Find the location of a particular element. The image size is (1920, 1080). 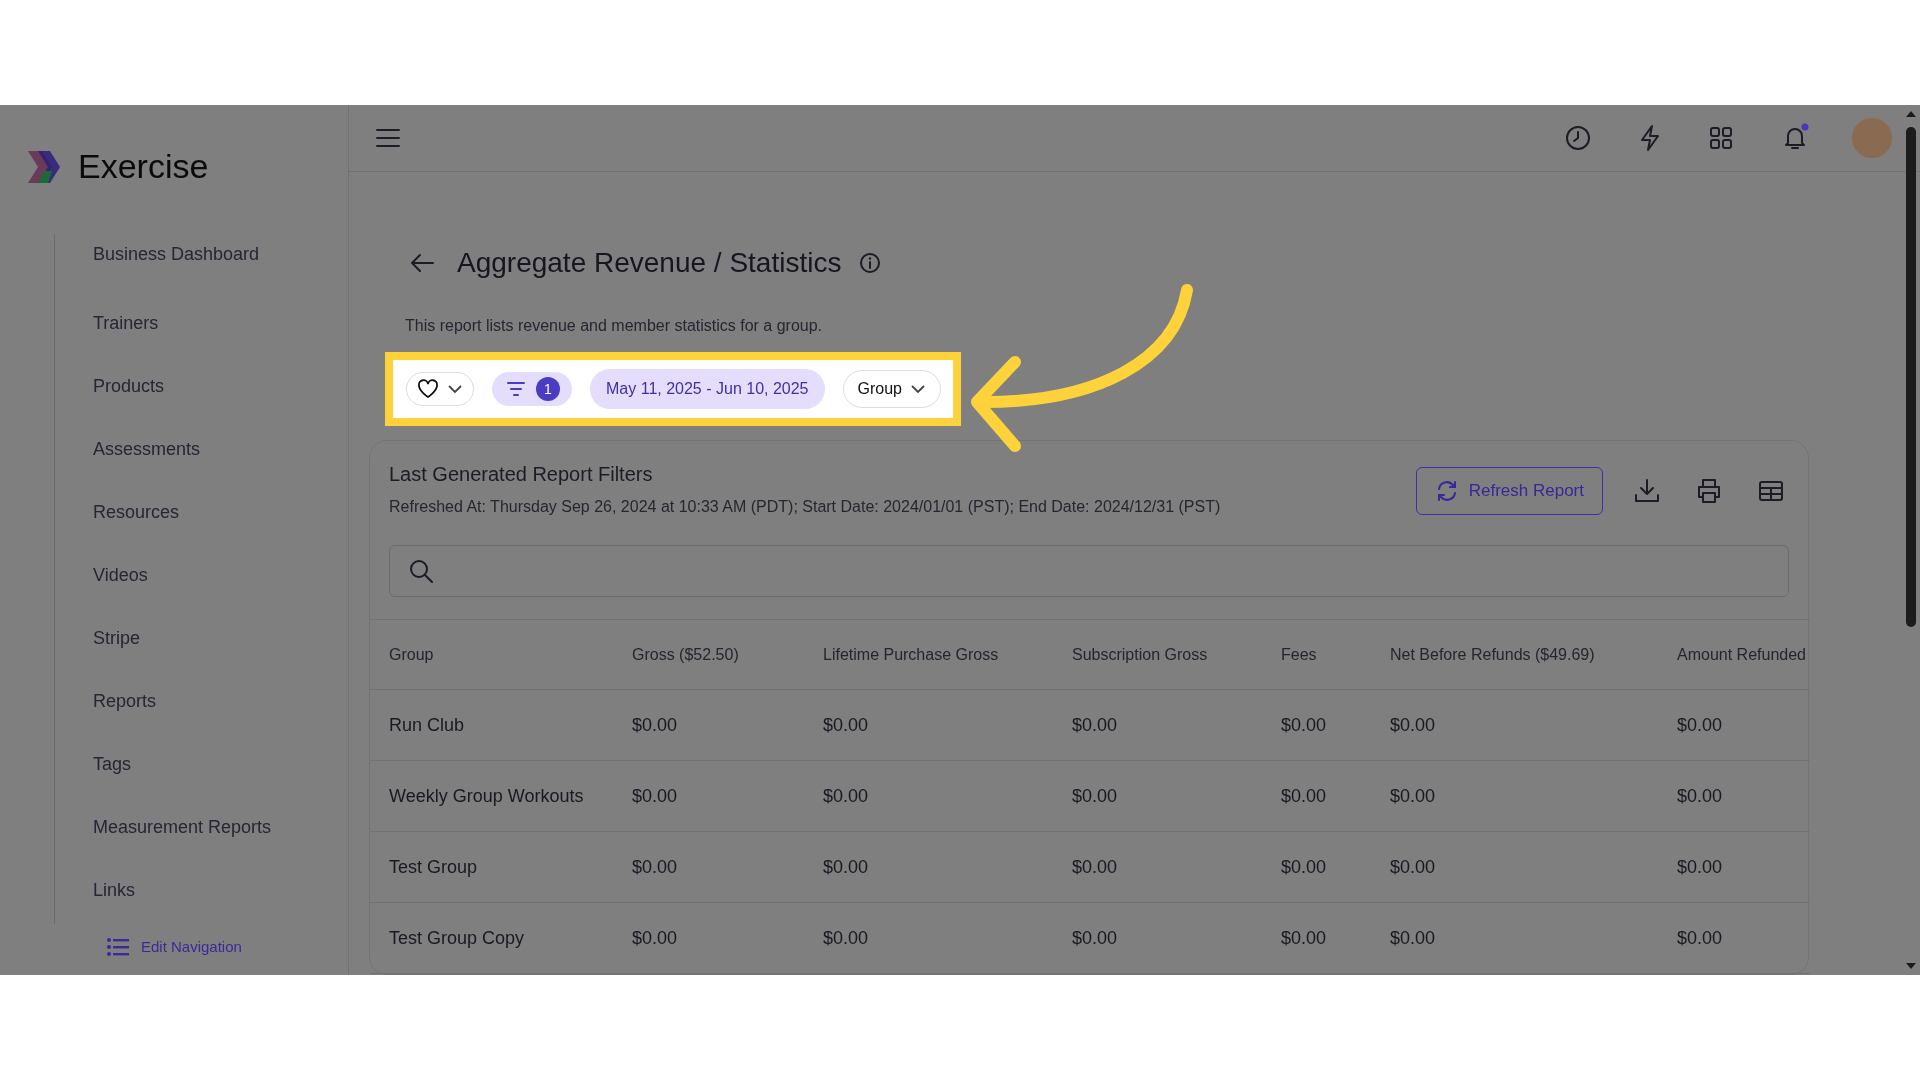

sidebar-item: Products is located at coordinates (220, 386).